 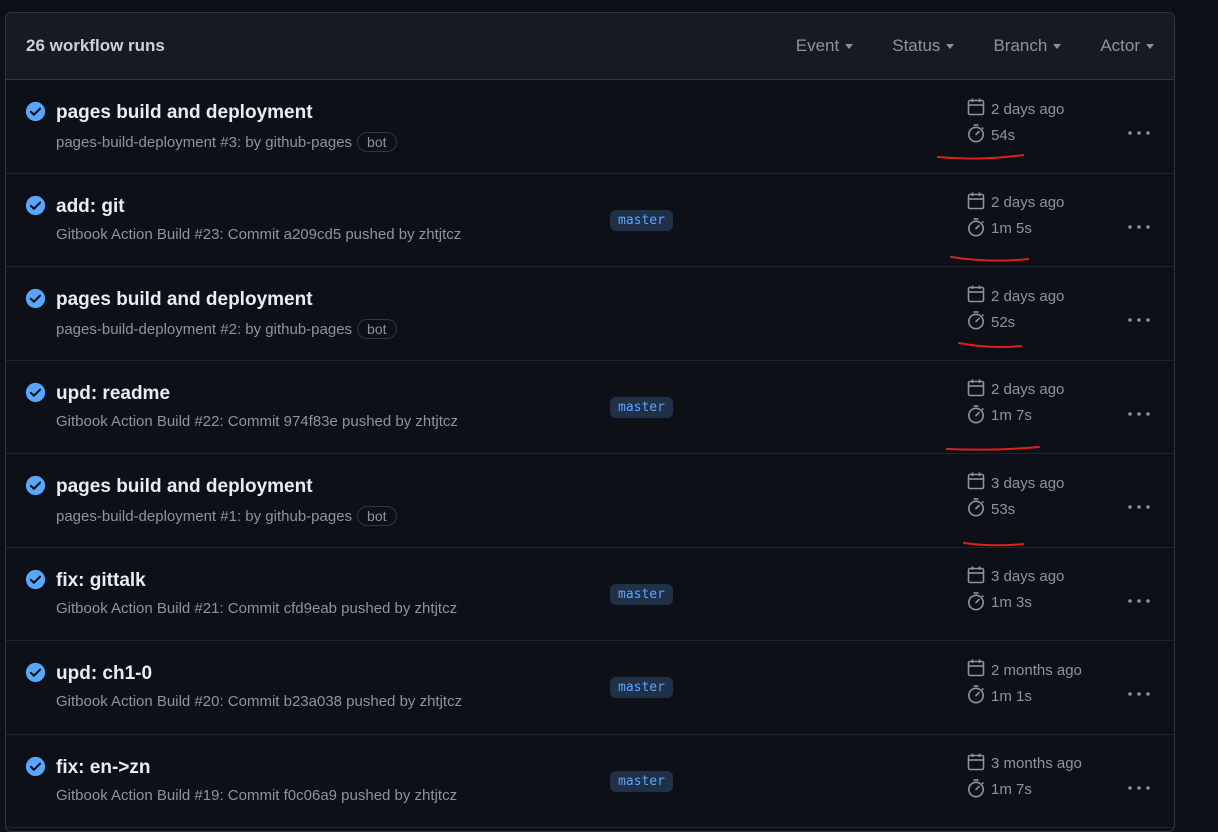 What do you see at coordinates (1036, 670) in the screenshot?
I see `run-date: 2 months ago` at bounding box center [1036, 670].